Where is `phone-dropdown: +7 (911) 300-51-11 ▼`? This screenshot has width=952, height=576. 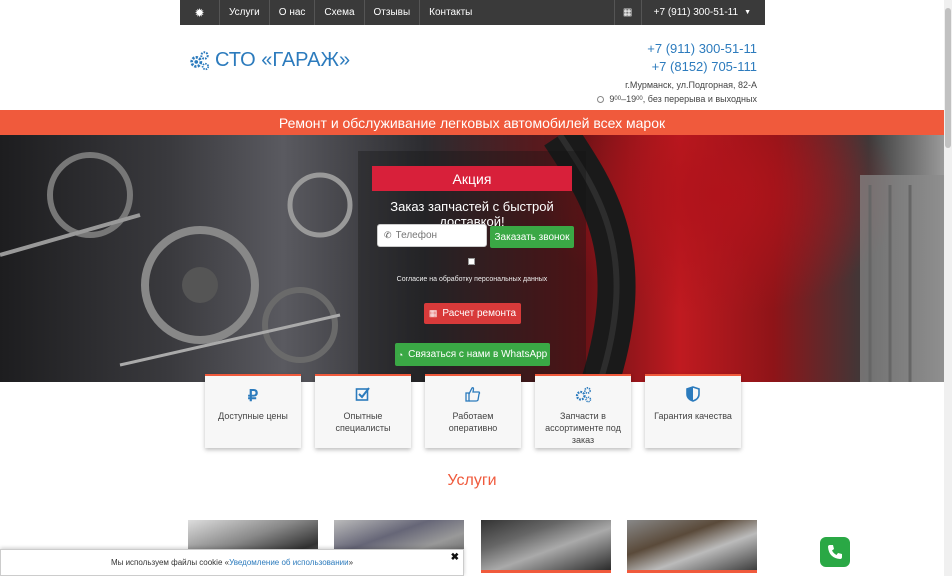 phone-dropdown: +7 (911) 300-51-11 ▼ is located at coordinates (703, 12).